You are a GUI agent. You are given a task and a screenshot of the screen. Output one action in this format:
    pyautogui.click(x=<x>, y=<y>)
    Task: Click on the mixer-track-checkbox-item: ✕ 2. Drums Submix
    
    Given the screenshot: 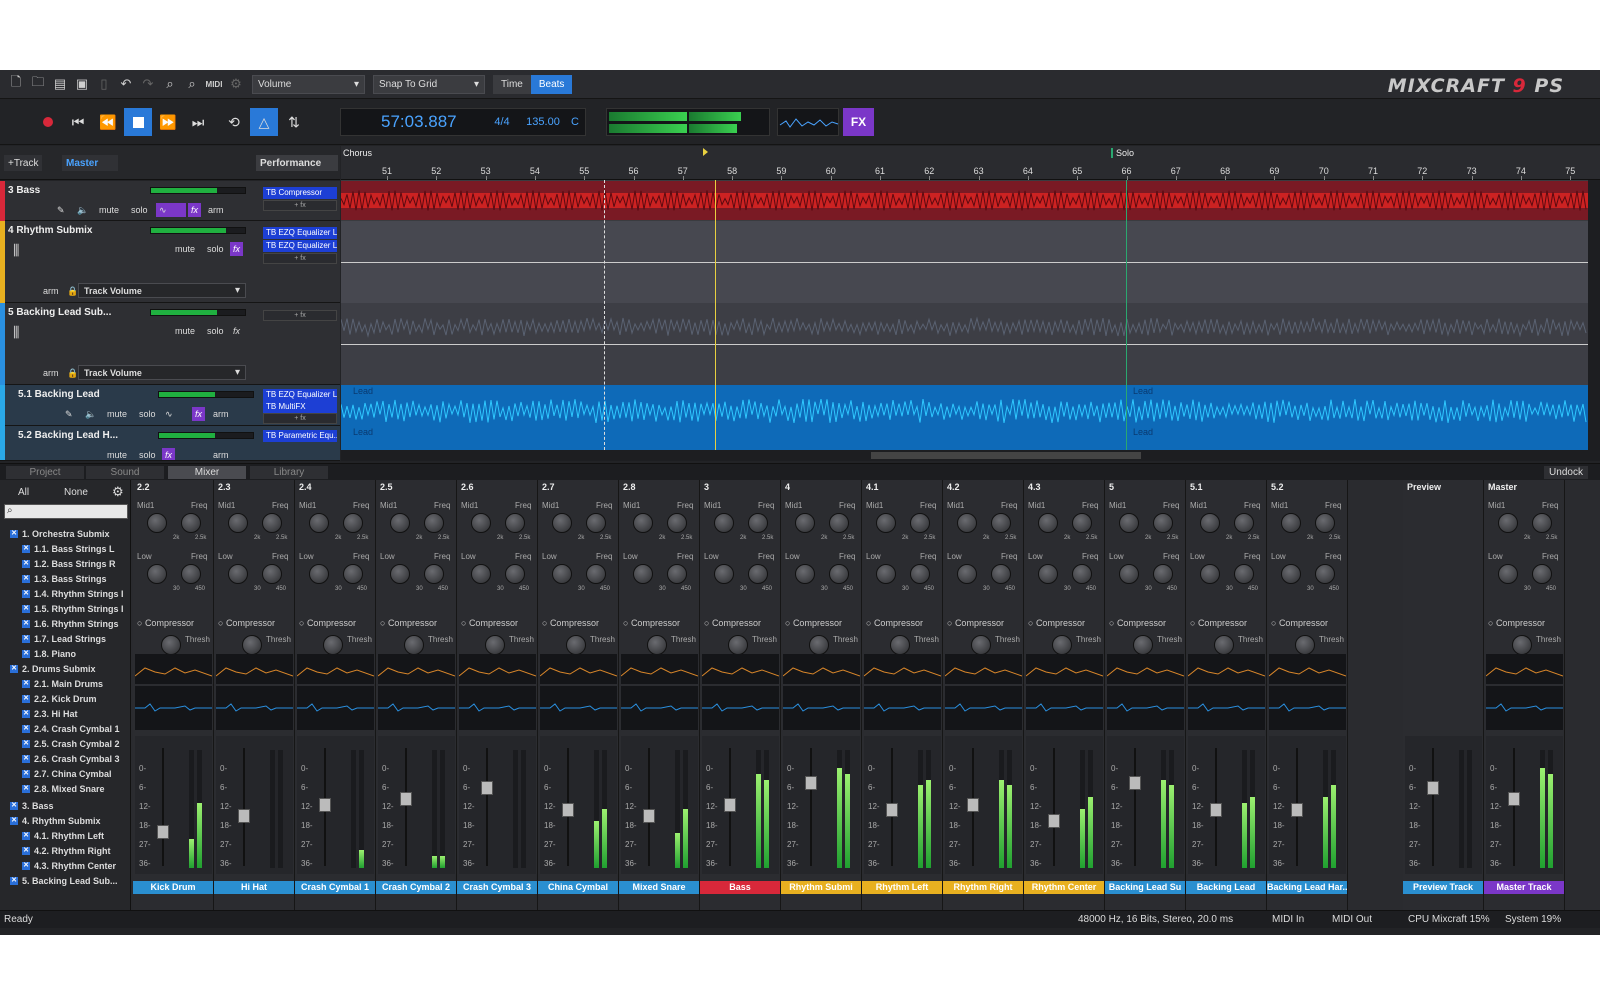 What is the action you would take?
    pyautogui.click(x=53, y=669)
    